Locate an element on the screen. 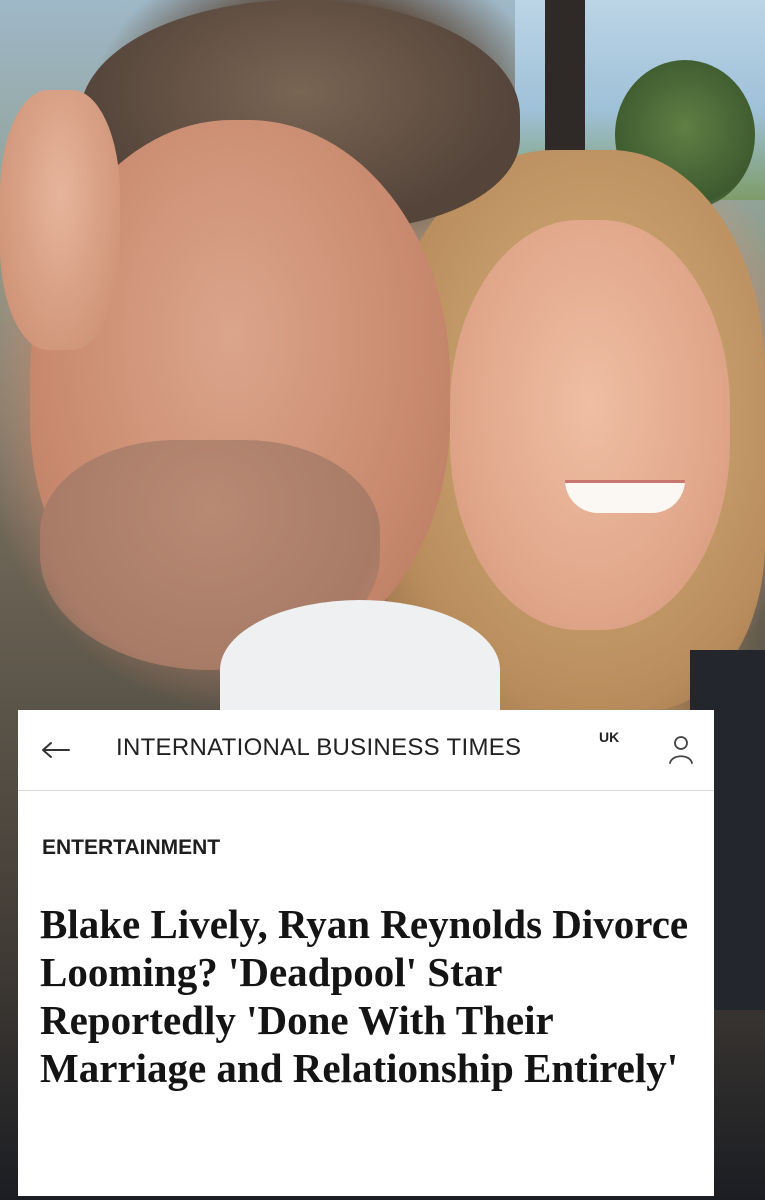 The height and width of the screenshot is (1200, 765). site-logo: INTERNATIONAL BUSINESS TIMES is located at coordinates (318, 748).